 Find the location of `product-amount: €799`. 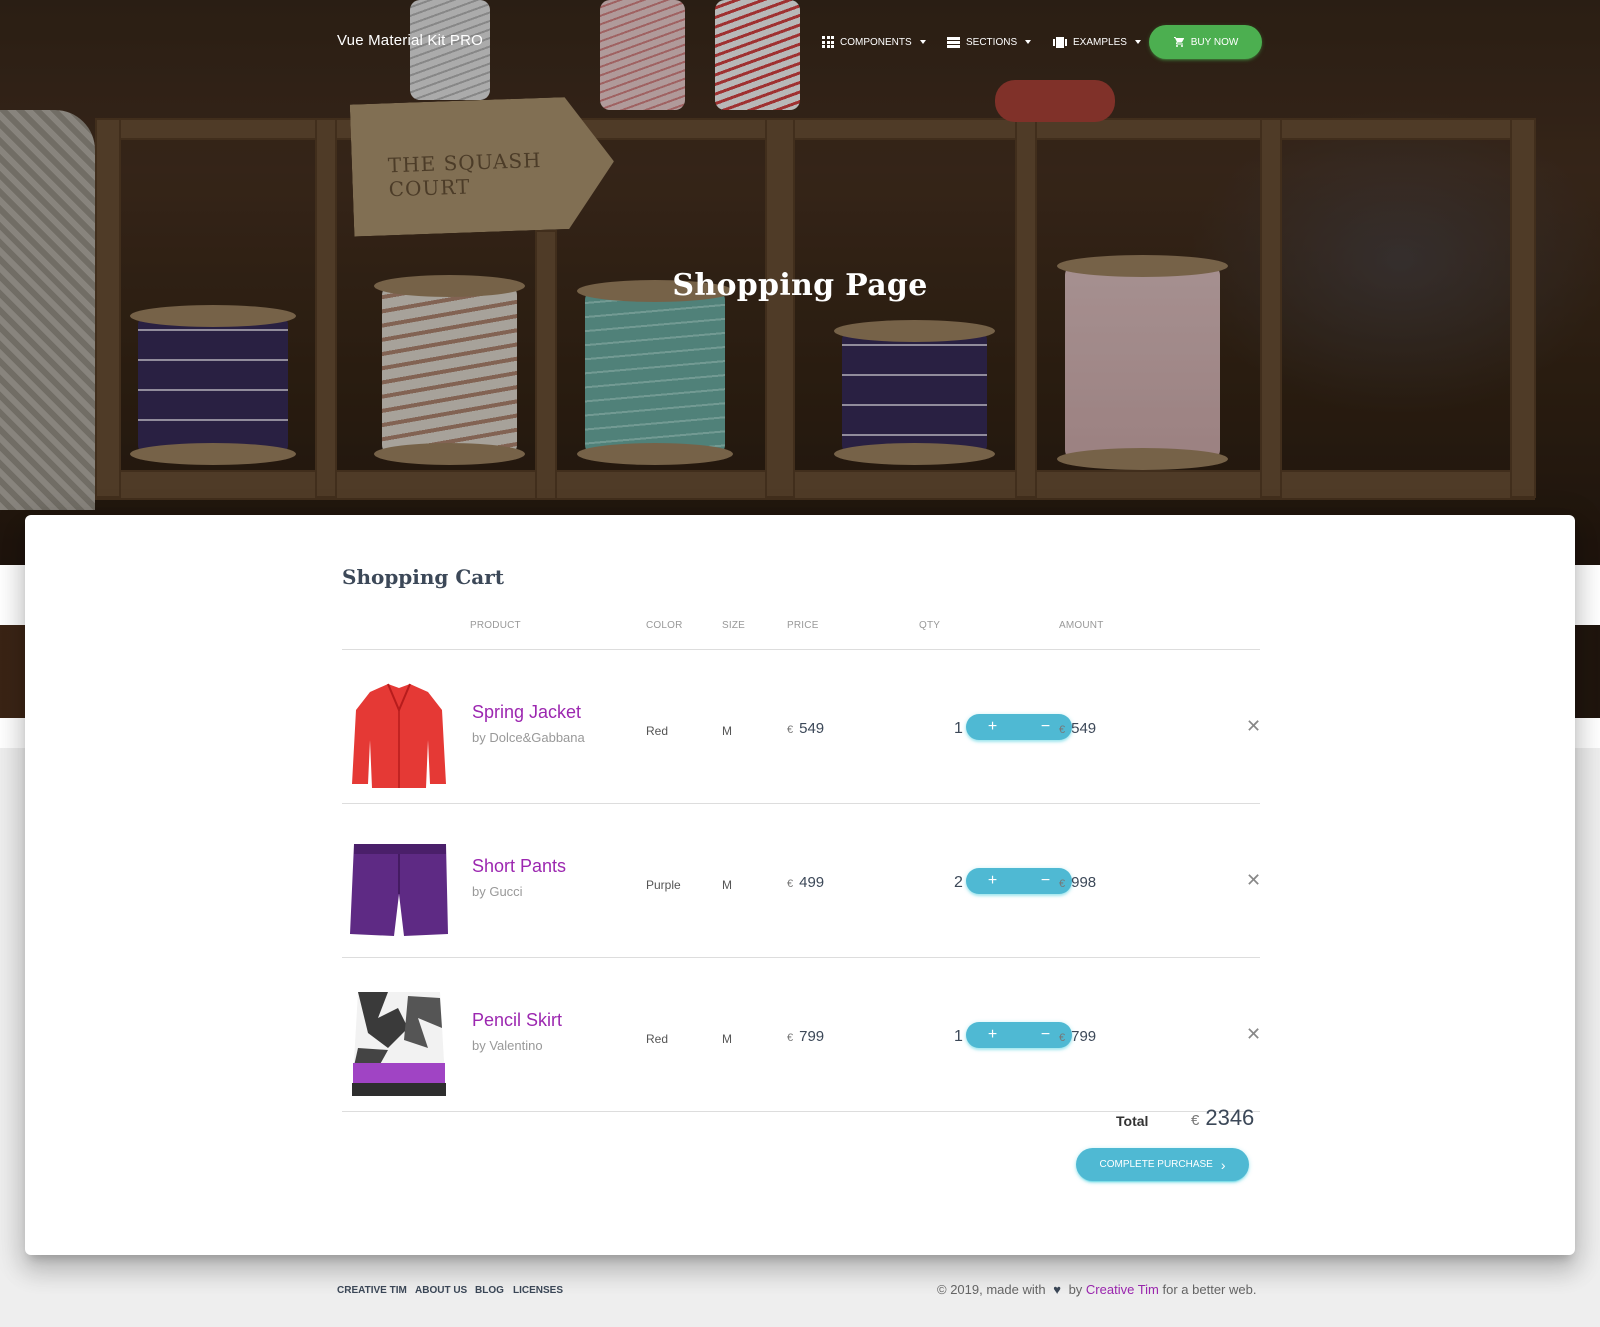

product-amount: €799 is located at coordinates (1077, 1036).